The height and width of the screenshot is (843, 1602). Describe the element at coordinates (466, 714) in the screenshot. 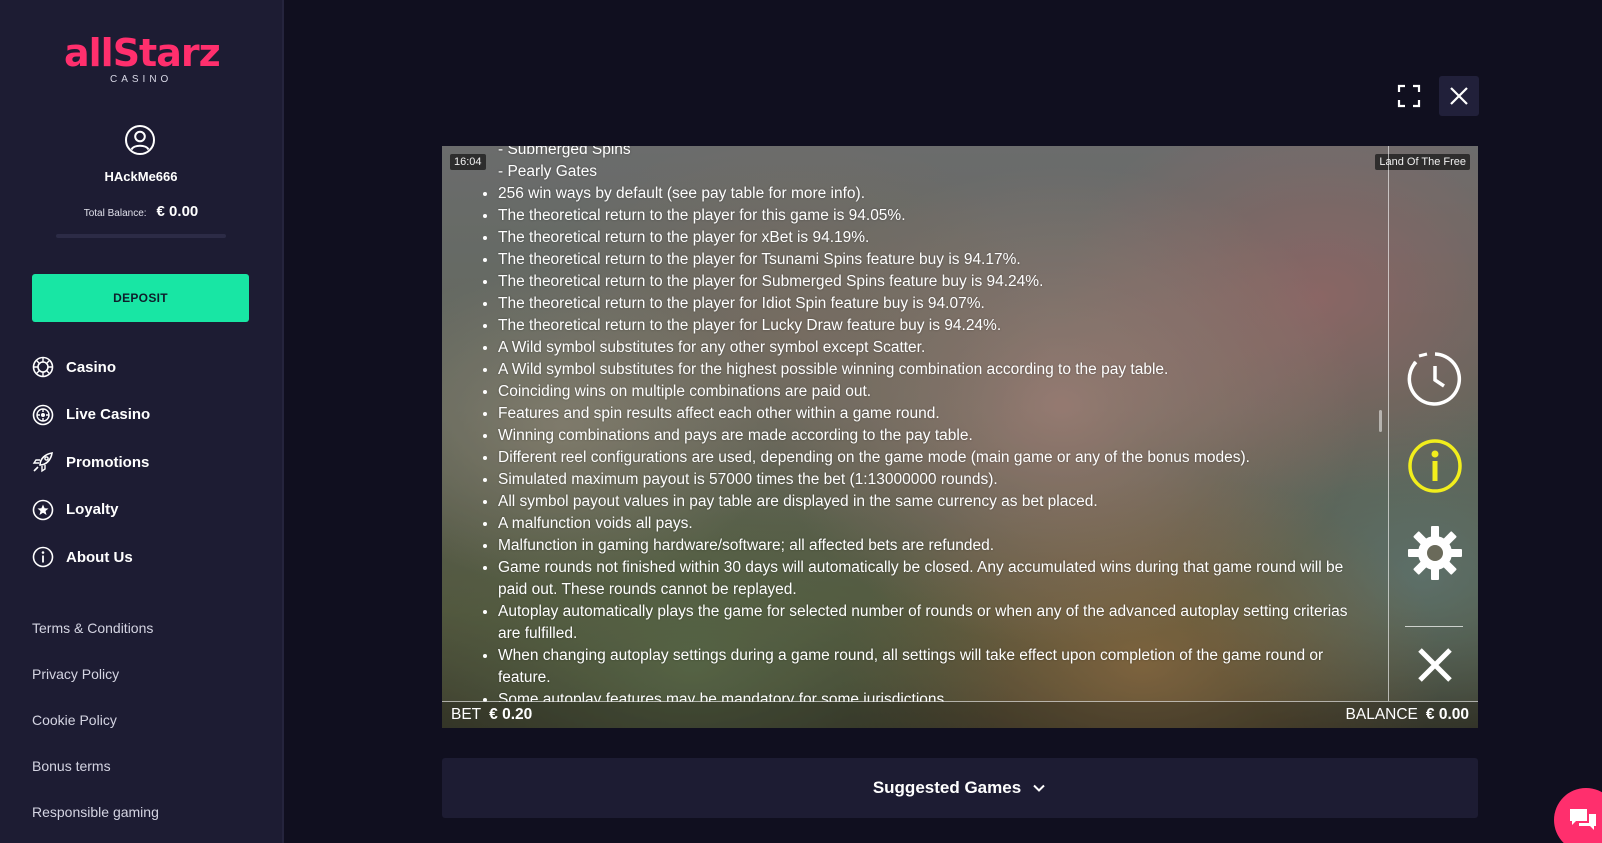

I see `bet-label: BET` at that location.